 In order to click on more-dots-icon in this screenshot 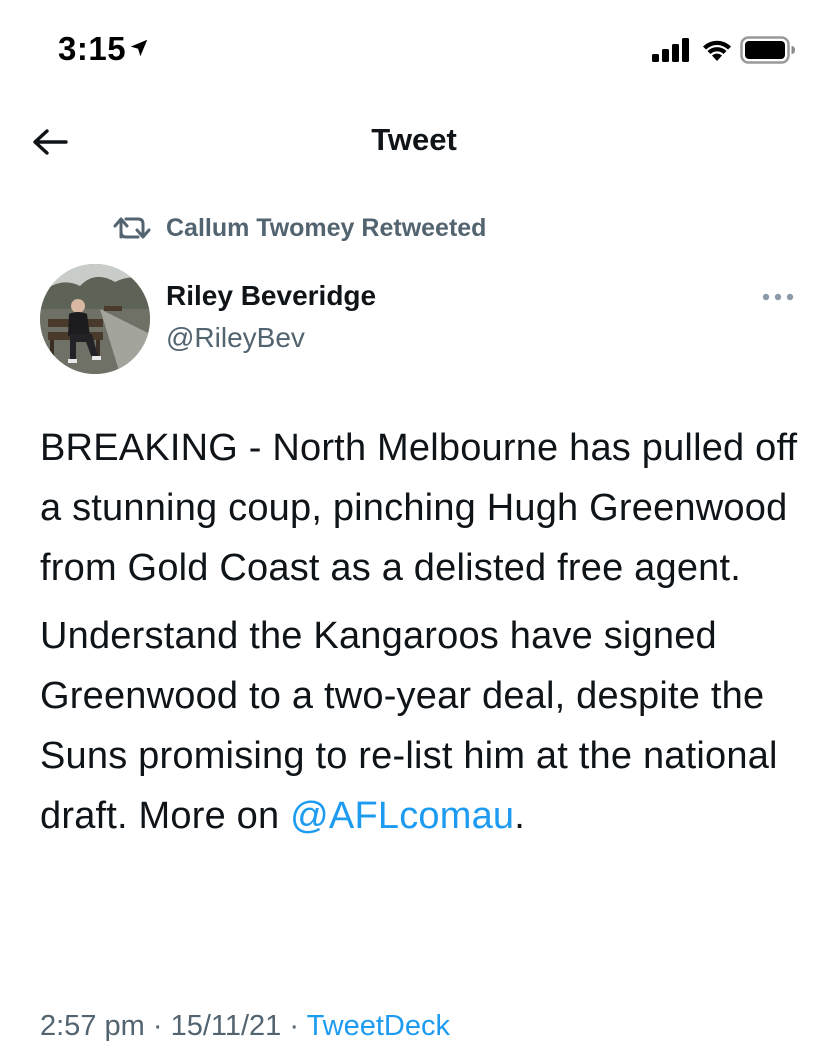, I will do `click(778, 297)`.